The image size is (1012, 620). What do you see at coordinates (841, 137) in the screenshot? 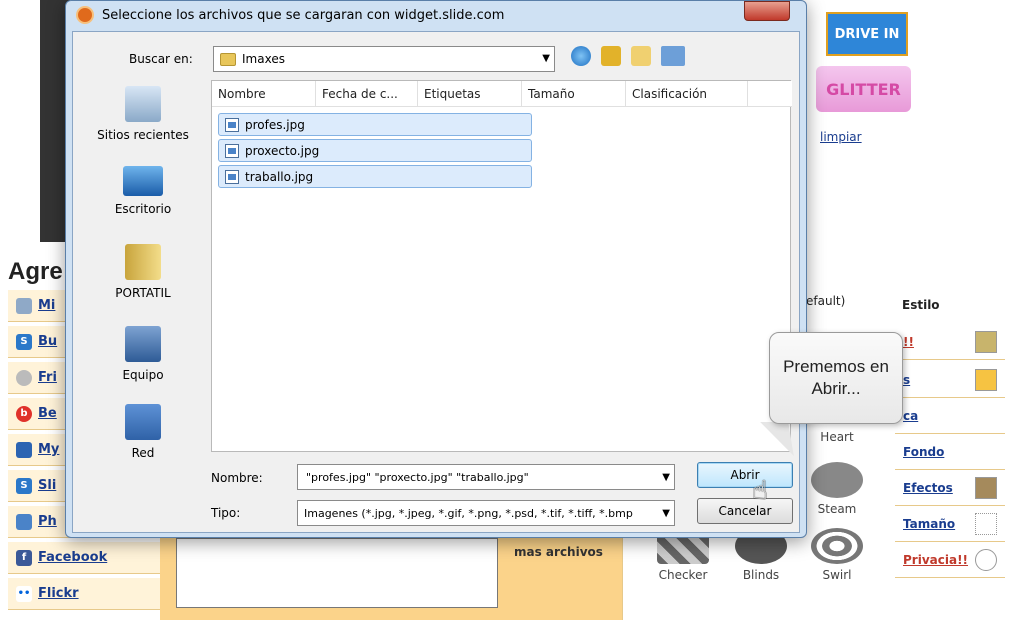
I see `limpiar-link: limpiar` at bounding box center [841, 137].